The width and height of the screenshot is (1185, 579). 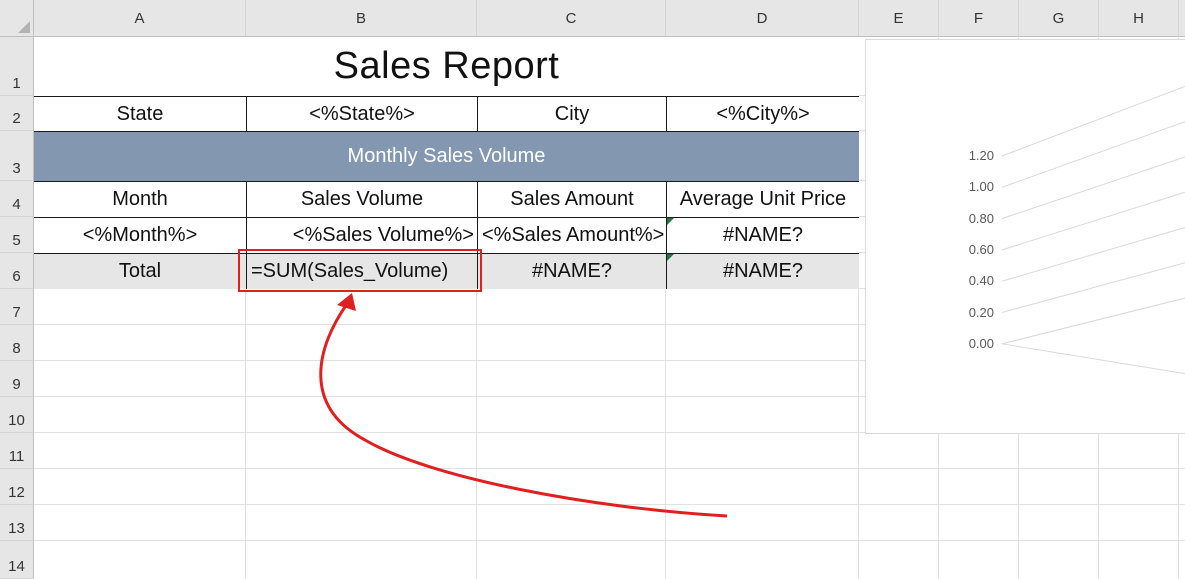 I want to click on annotation-arrow, so click(x=523, y=405).